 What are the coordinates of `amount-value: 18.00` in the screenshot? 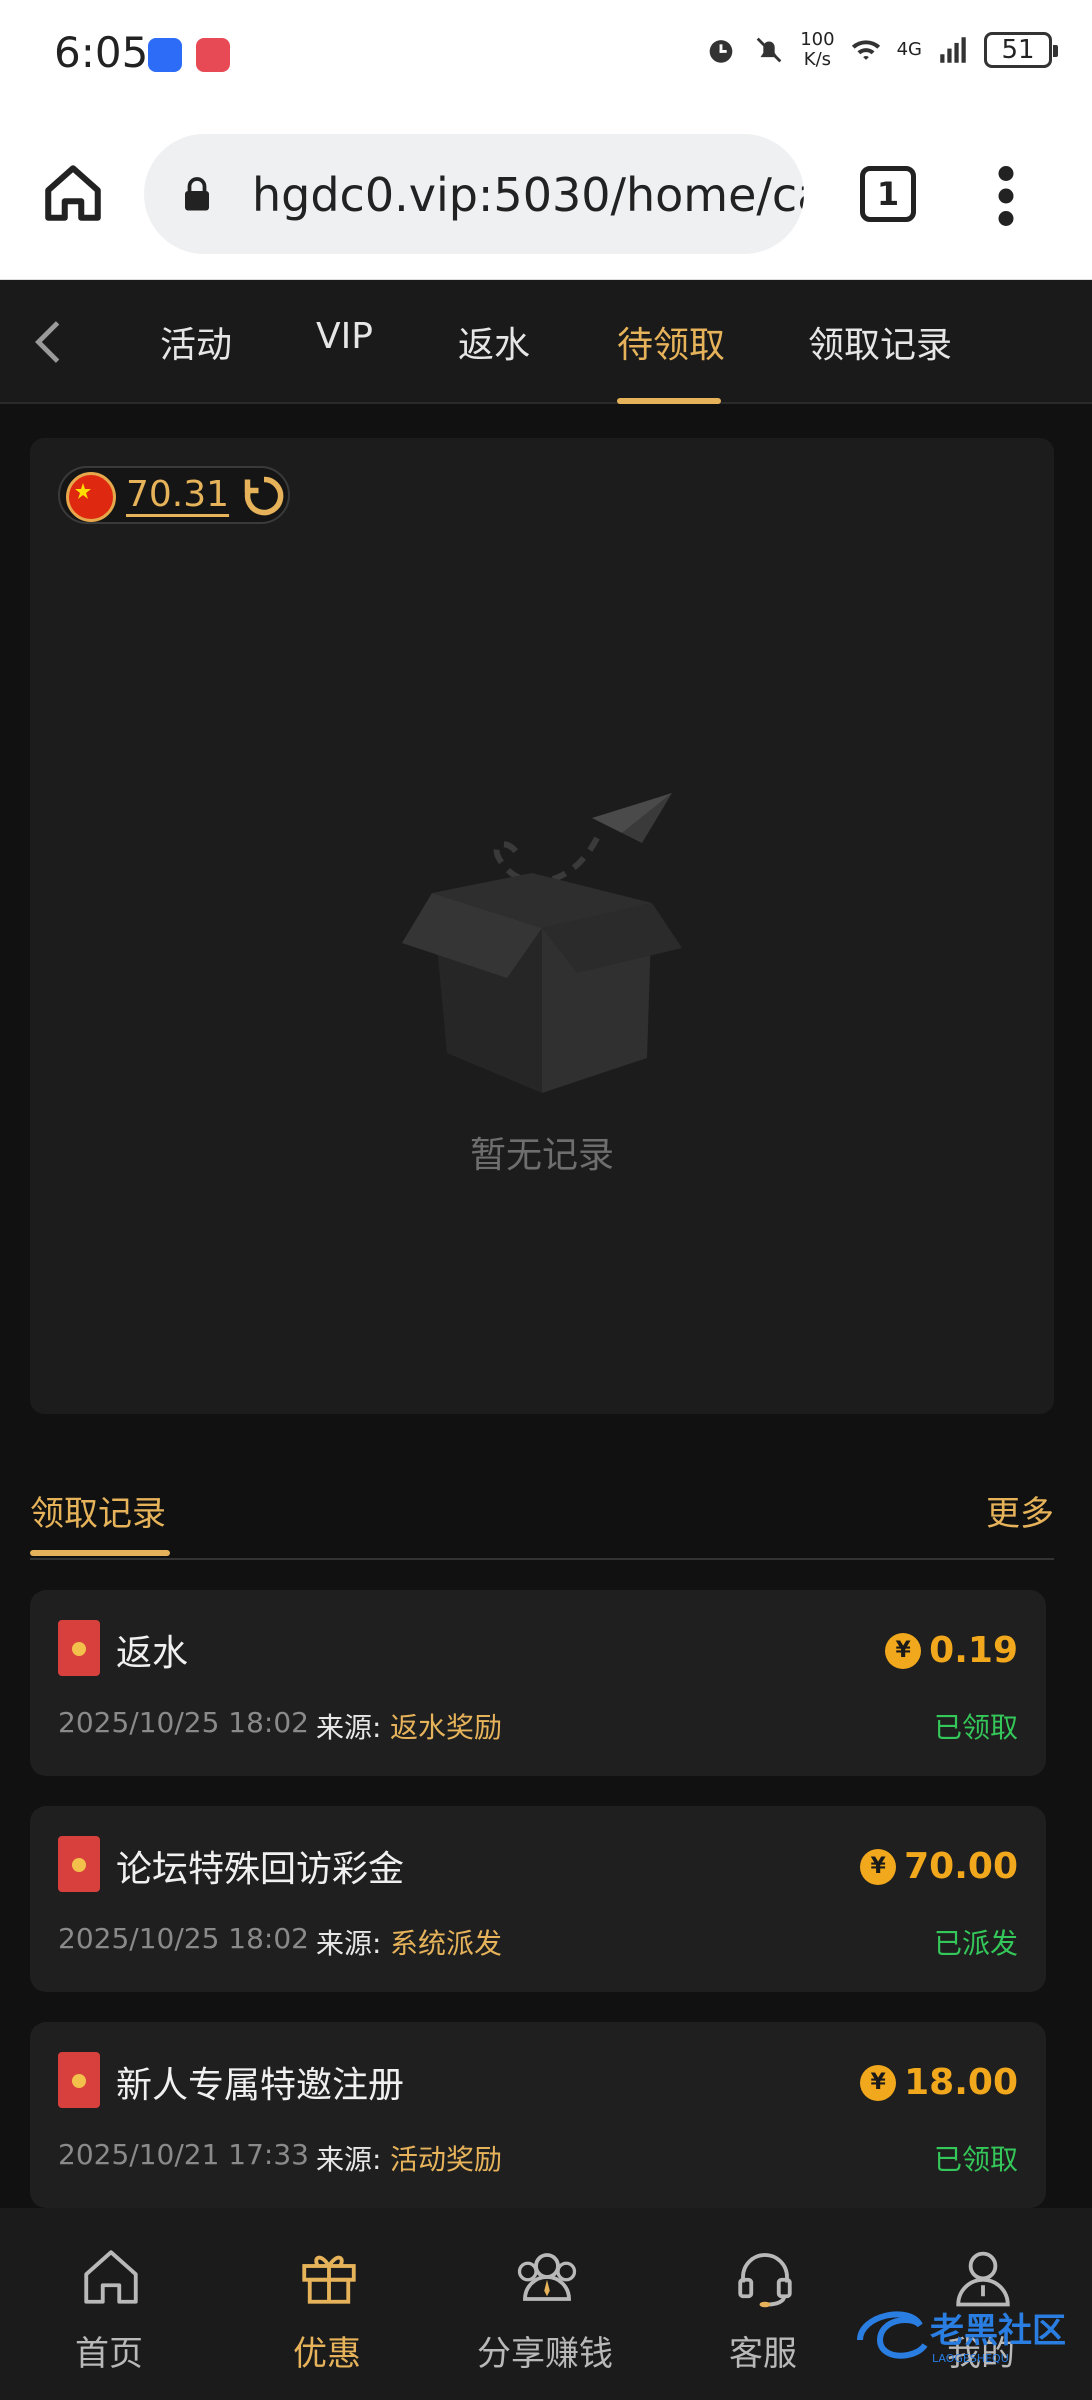 It's located at (961, 2082).